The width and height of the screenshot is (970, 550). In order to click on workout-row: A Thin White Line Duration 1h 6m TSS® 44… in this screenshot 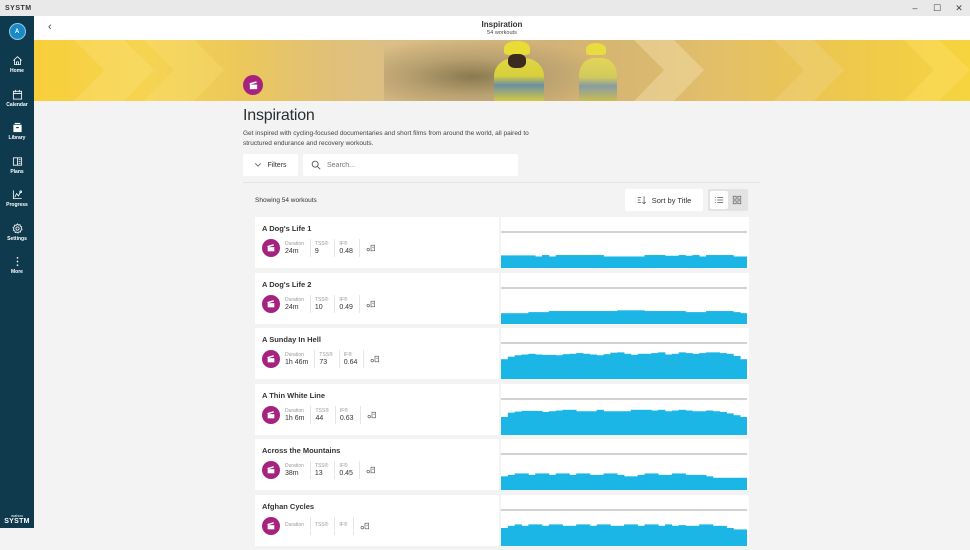, I will do `click(502, 409)`.